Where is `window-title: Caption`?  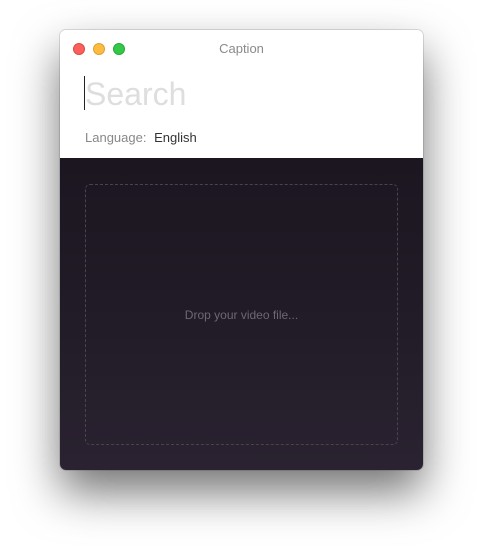
window-title: Caption is located at coordinates (241, 48).